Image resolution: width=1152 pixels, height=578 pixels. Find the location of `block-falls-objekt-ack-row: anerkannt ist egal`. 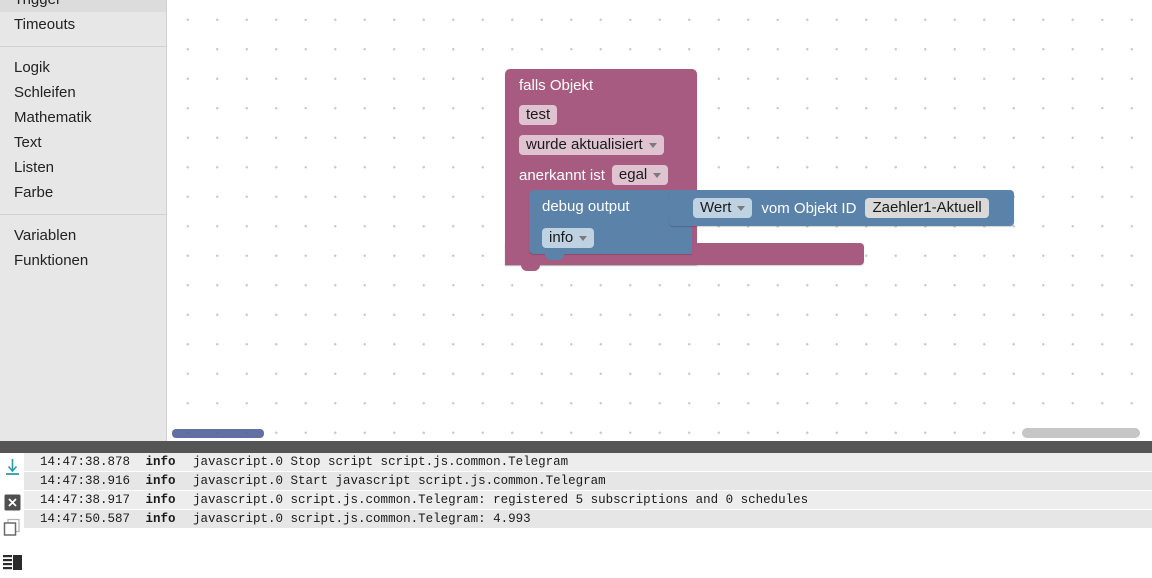

block-falls-objekt-ack-row: anerkannt ist egal is located at coordinates (594, 175).